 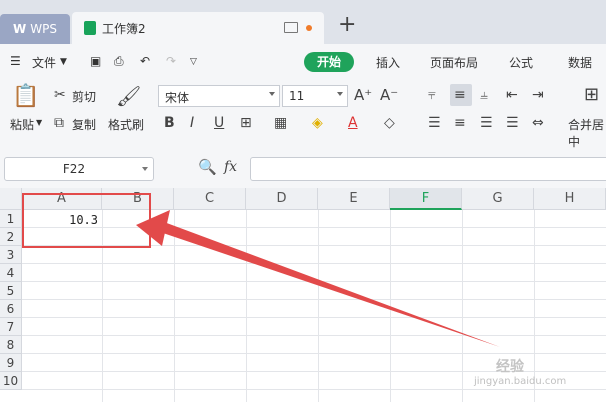 I want to click on copy-icon: ⧉, so click(x=59, y=123).